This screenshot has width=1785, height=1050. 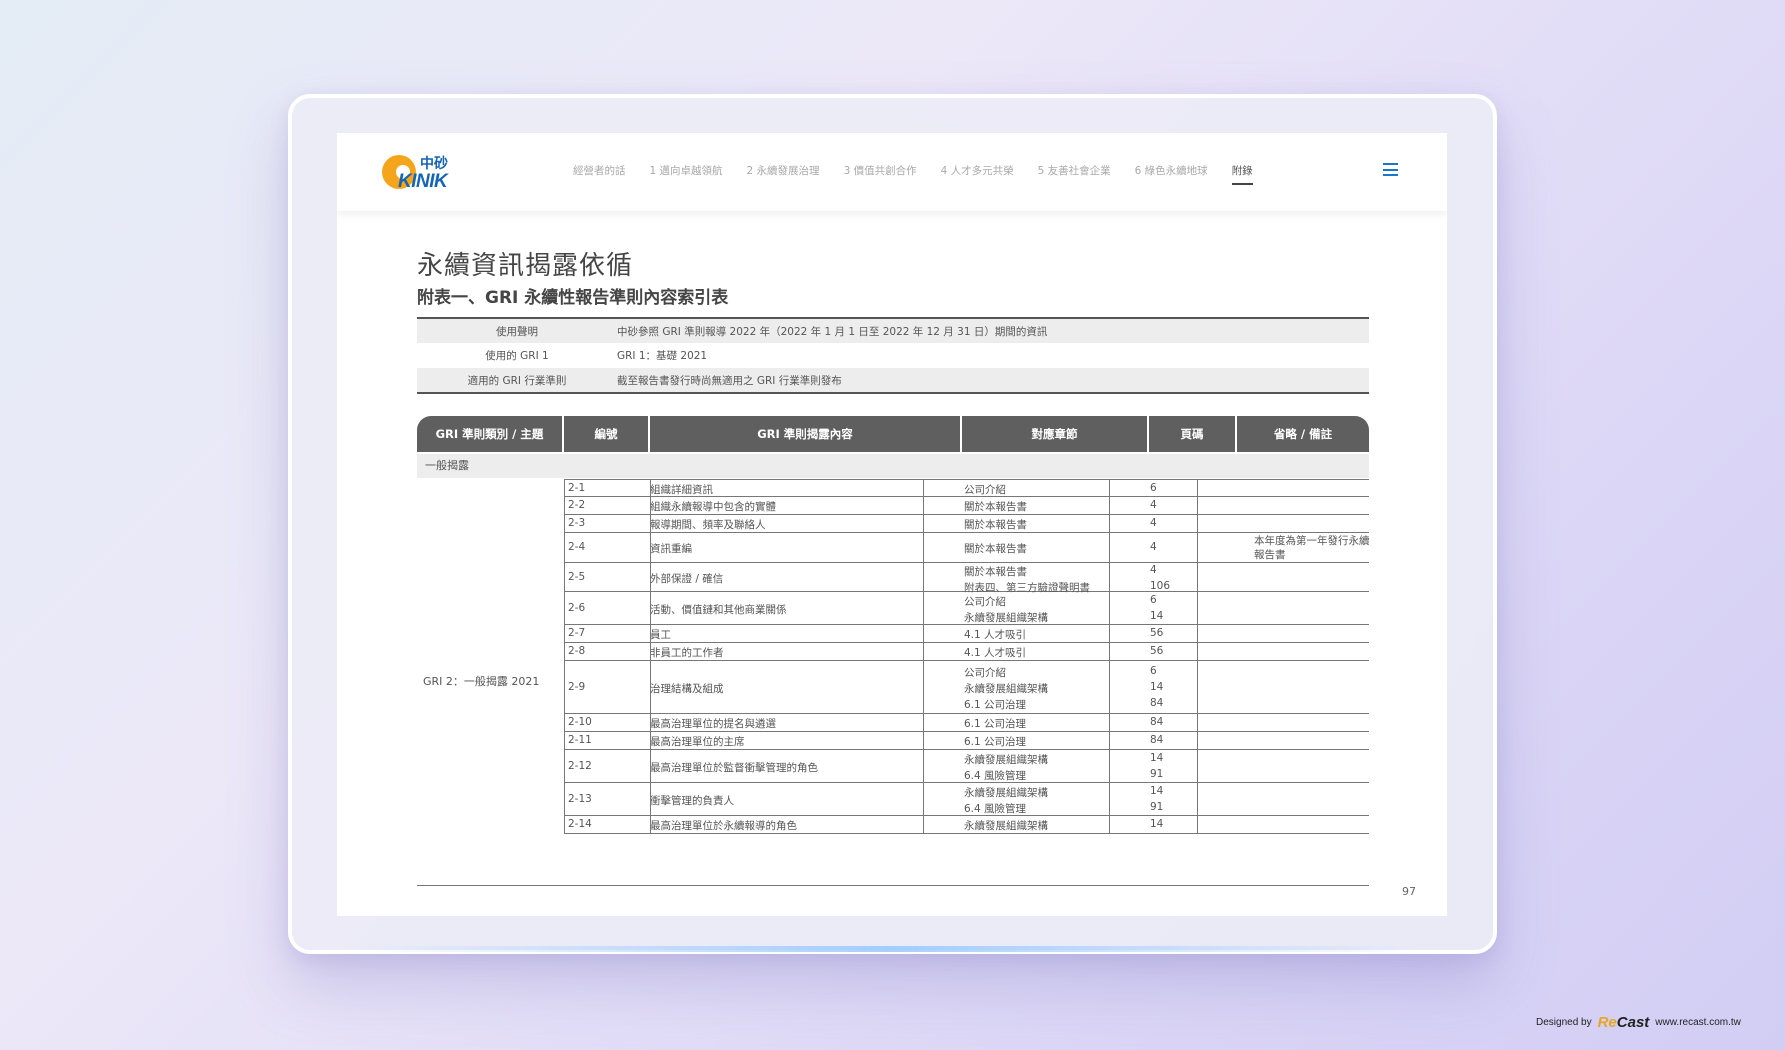 I want to click on nav-item-chapter-5: 5 友善社會企業, so click(x=1074, y=174).